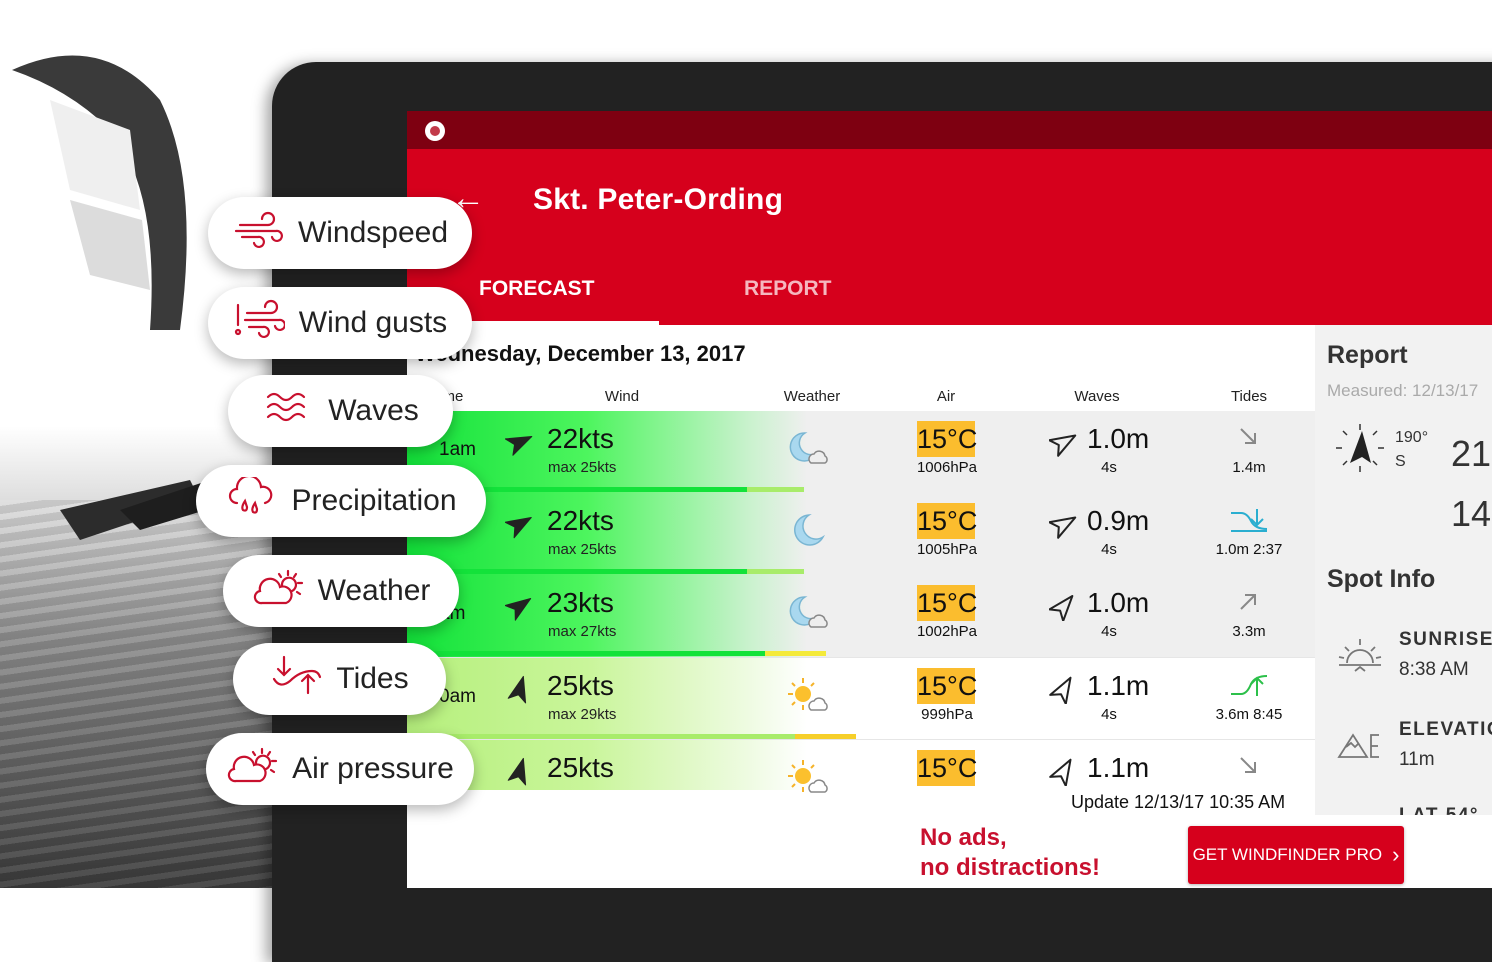 The image size is (1492, 962). I want to click on compass-icon, so click(1360, 448).